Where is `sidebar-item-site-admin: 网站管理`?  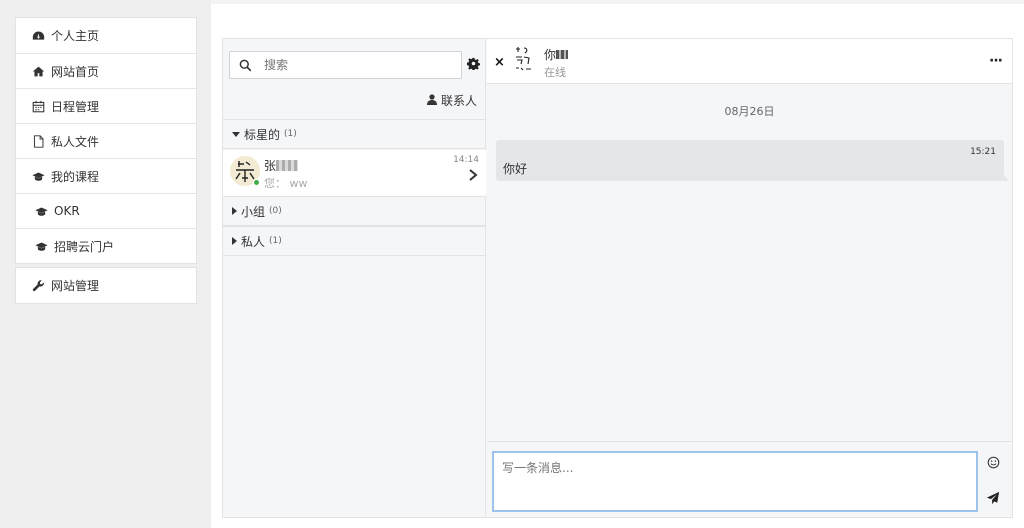
sidebar-item-site-admin: 网站管理 is located at coordinates (106, 285).